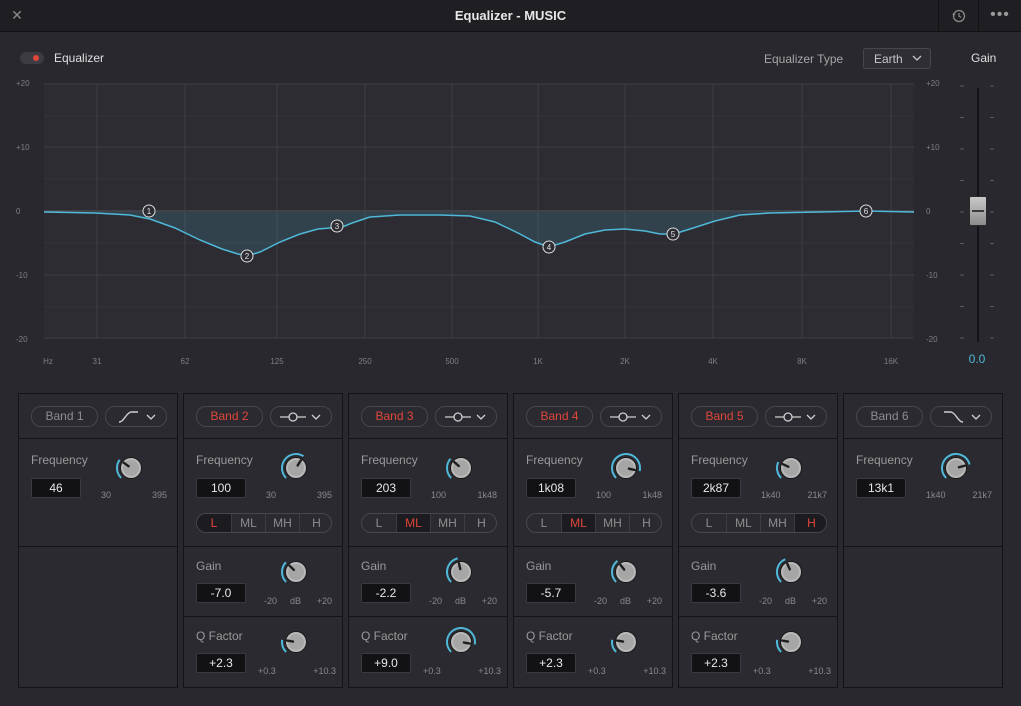 The width and height of the screenshot is (1021, 706). I want to click on db-tick-label: -20, so click(932, 339).